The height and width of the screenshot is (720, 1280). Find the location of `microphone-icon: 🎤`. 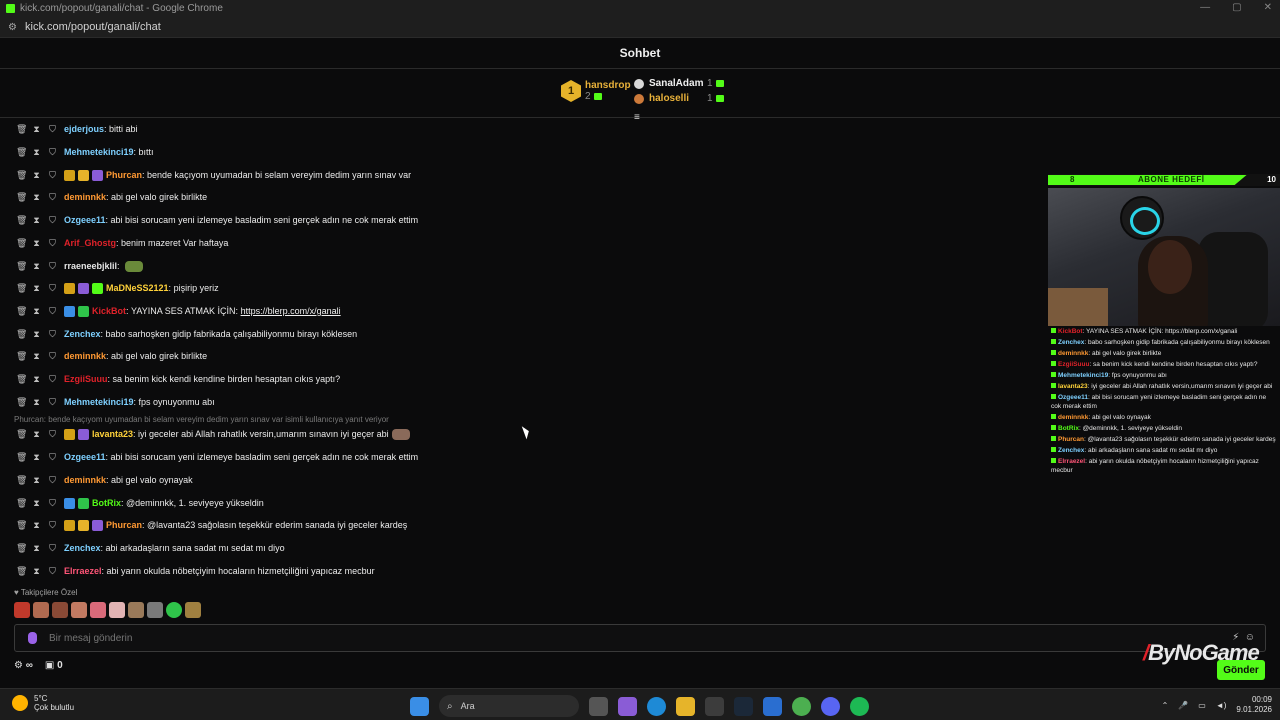

microphone-icon: 🎤 is located at coordinates (1183, 705).